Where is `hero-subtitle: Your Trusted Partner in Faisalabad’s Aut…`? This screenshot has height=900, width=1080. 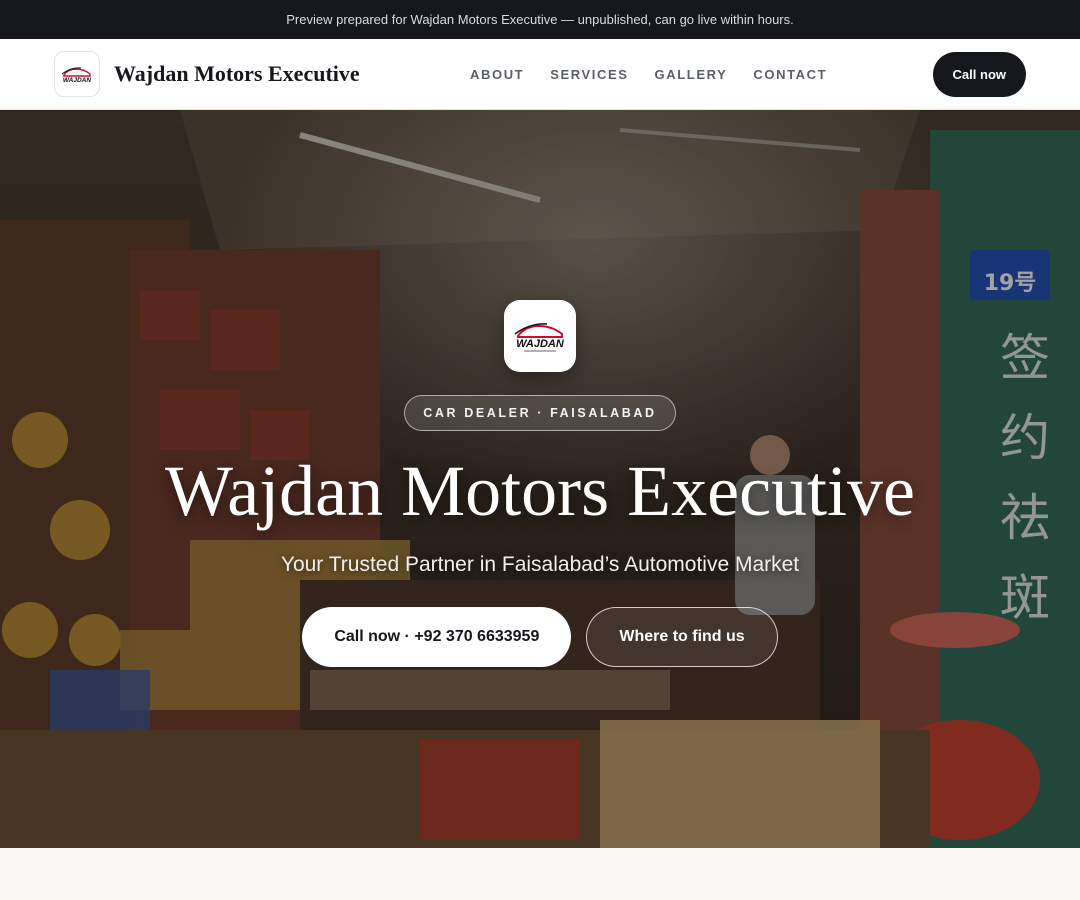 hero-subtitle: Your Trusted Partner in Faisalabad’s Aut… is located at coordinates (540, 564).